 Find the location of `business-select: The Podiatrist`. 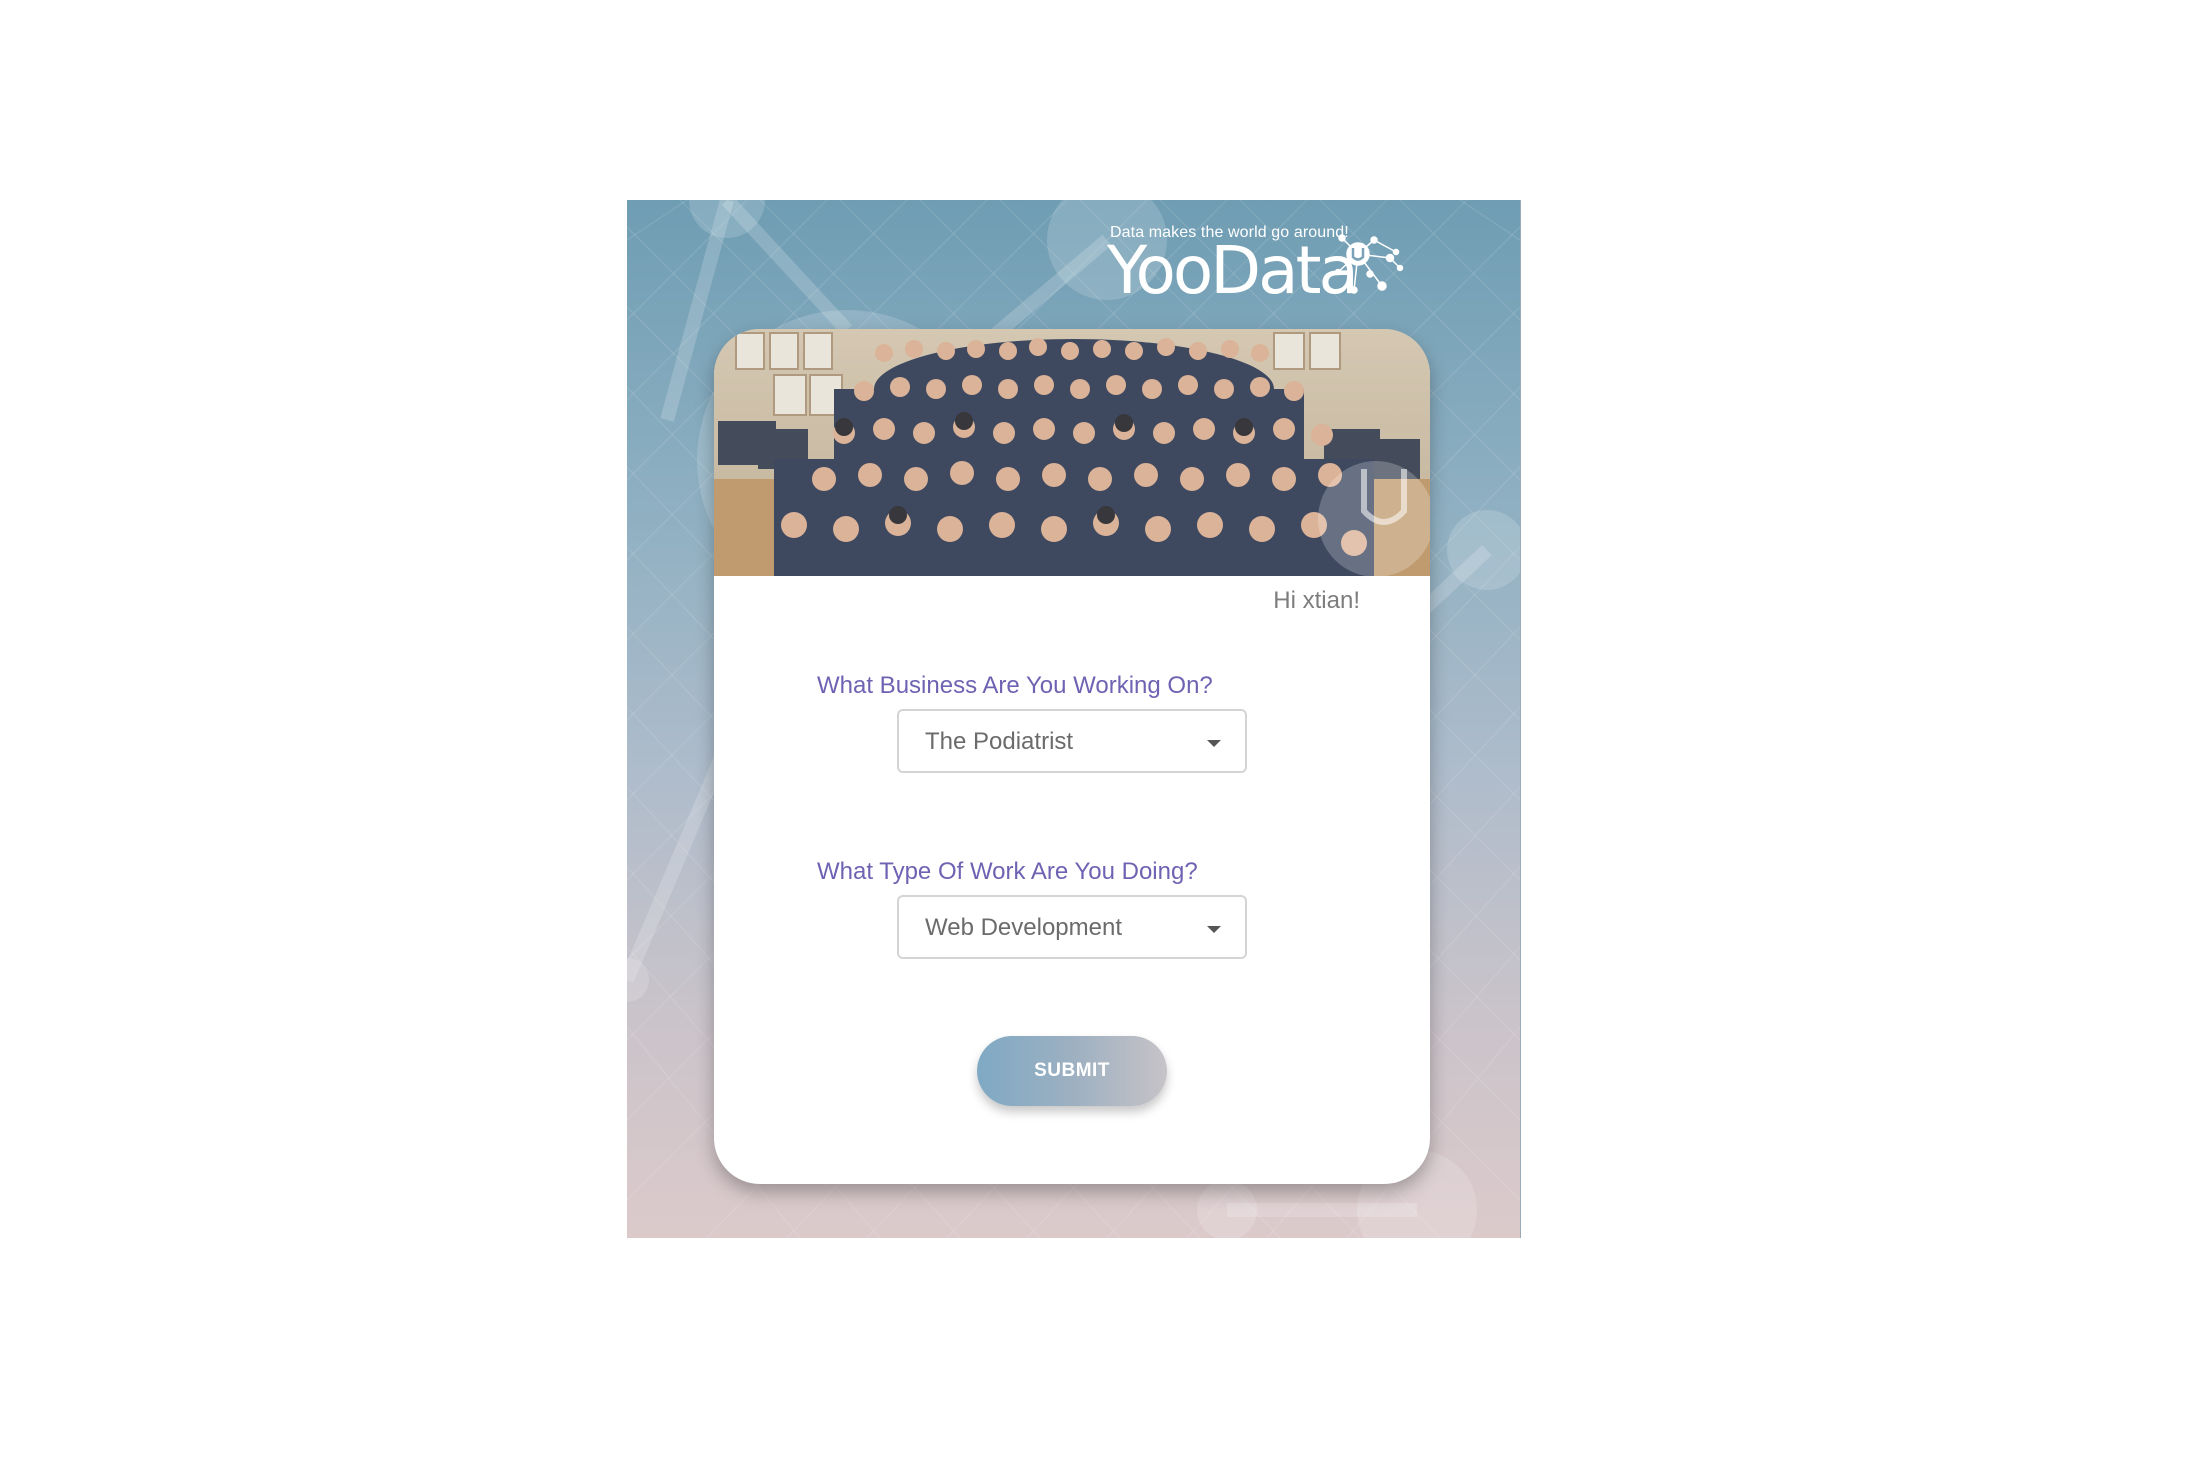

business-select: The Podiatrist is located at coordinates (1072, 741).